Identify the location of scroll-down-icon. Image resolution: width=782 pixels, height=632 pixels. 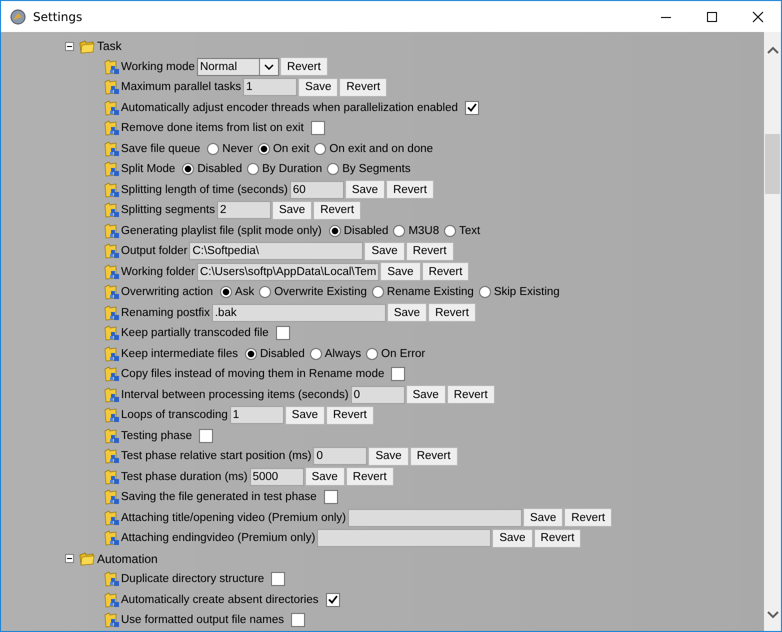
(772, 615).